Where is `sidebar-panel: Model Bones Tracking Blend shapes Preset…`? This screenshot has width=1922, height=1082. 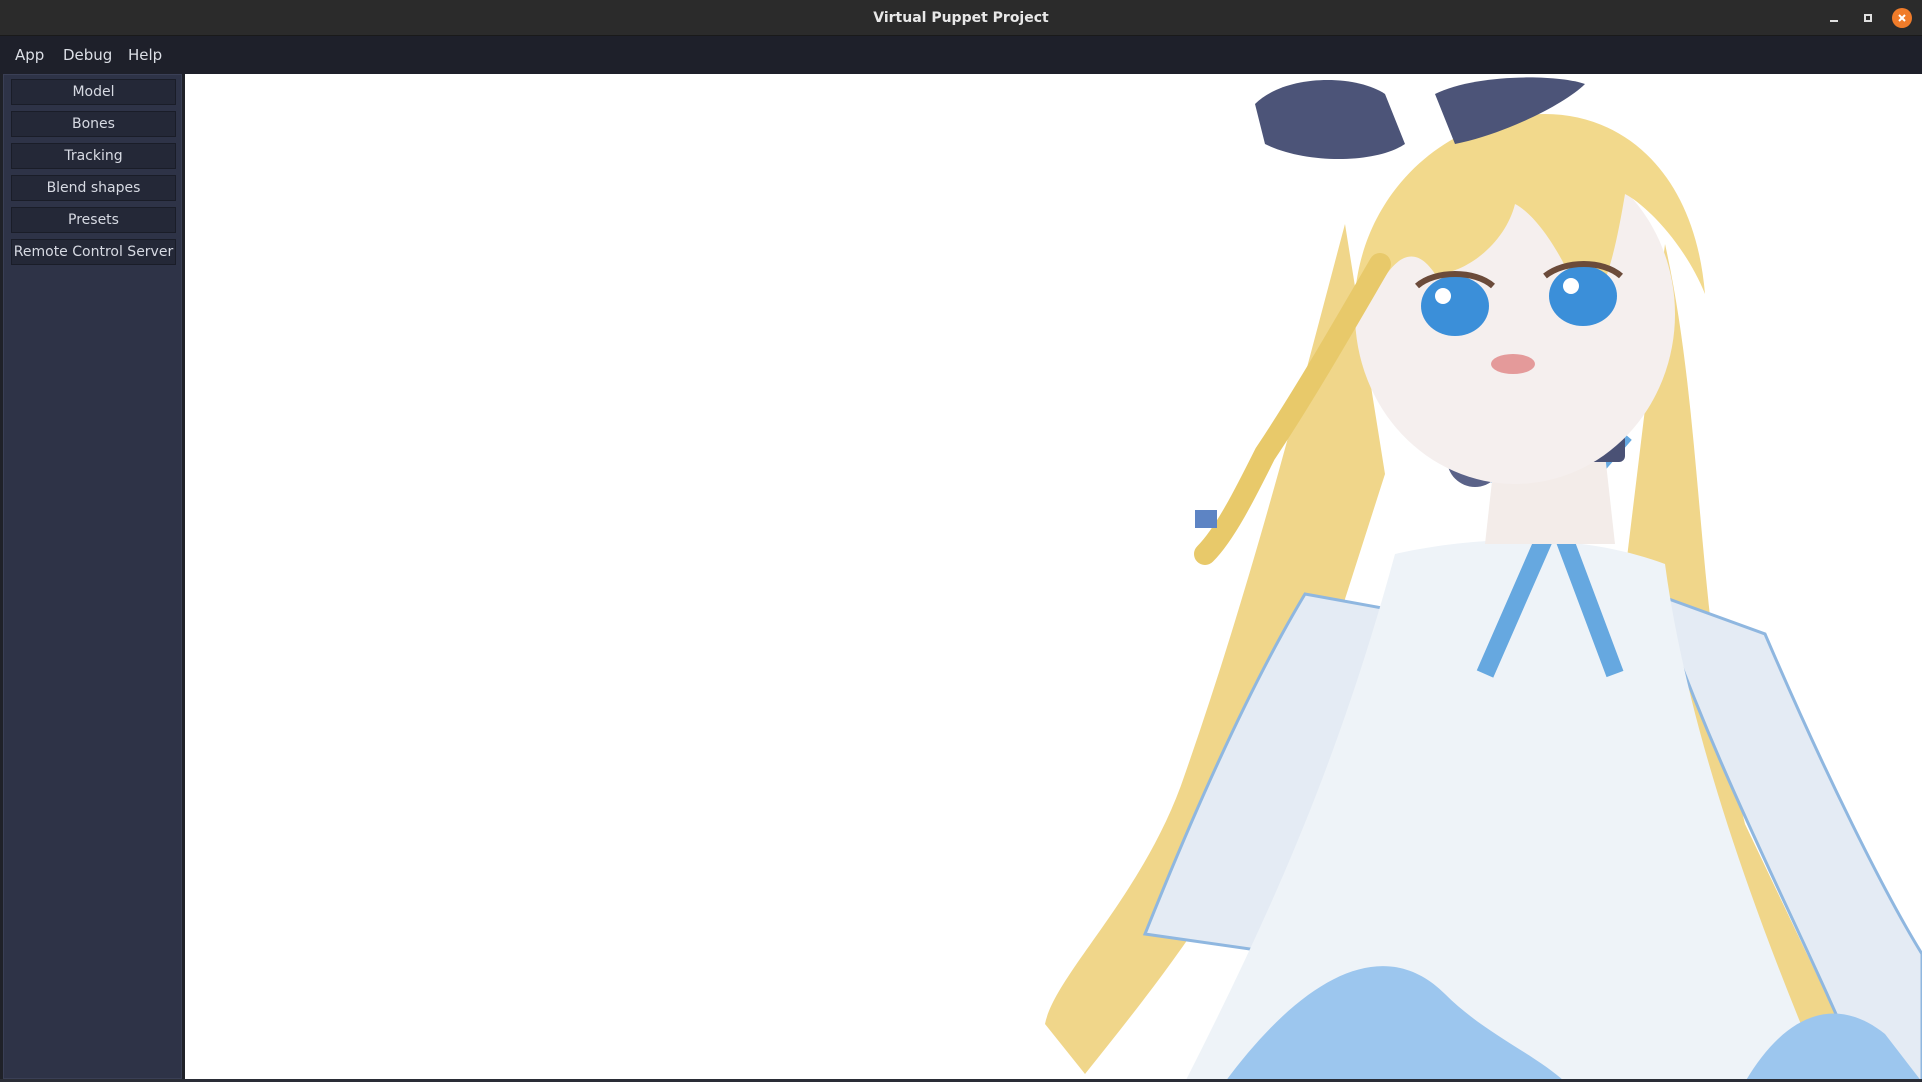 sidebar-panel: Model Bones Tracking Blend shapes Preset… is located at coordinates (92, 576).